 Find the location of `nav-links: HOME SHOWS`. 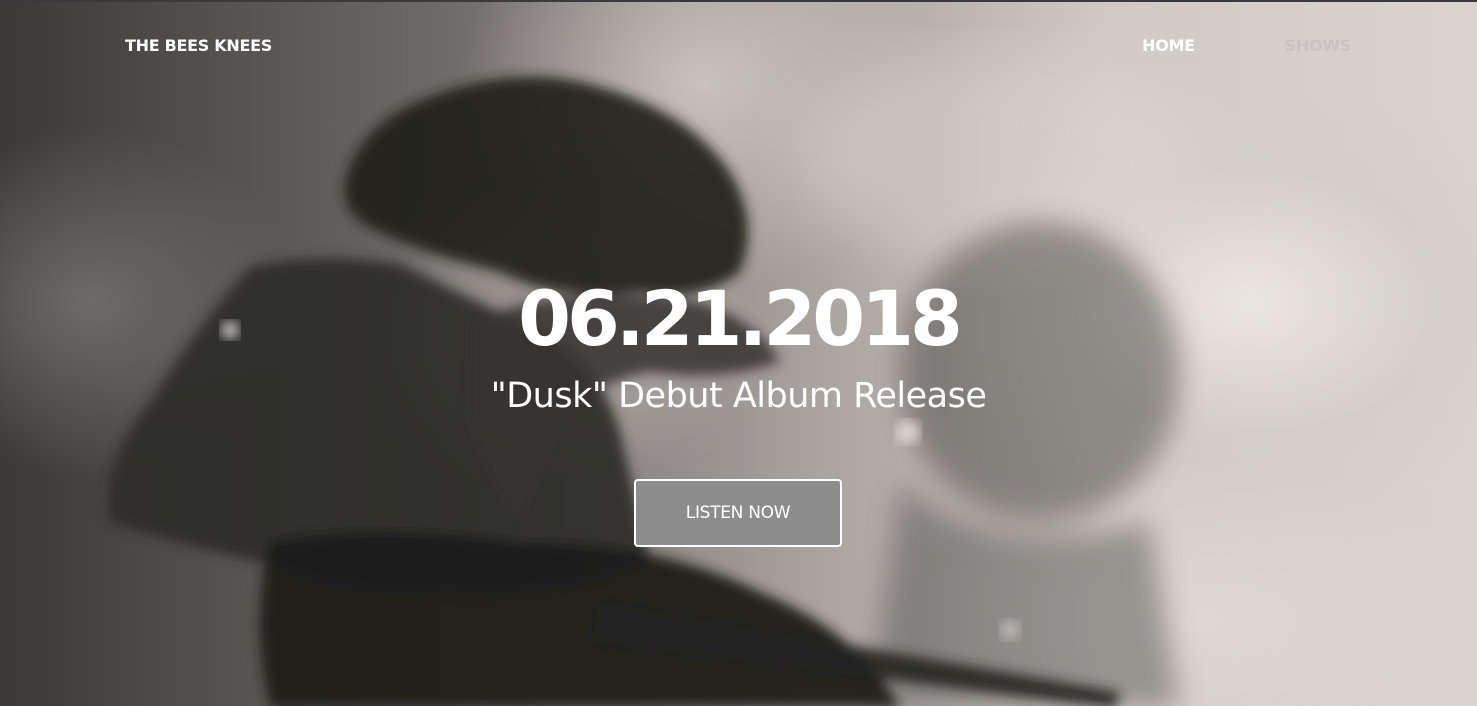

nav-links: HOME SHOWS is located at coordinates (1246, 46).